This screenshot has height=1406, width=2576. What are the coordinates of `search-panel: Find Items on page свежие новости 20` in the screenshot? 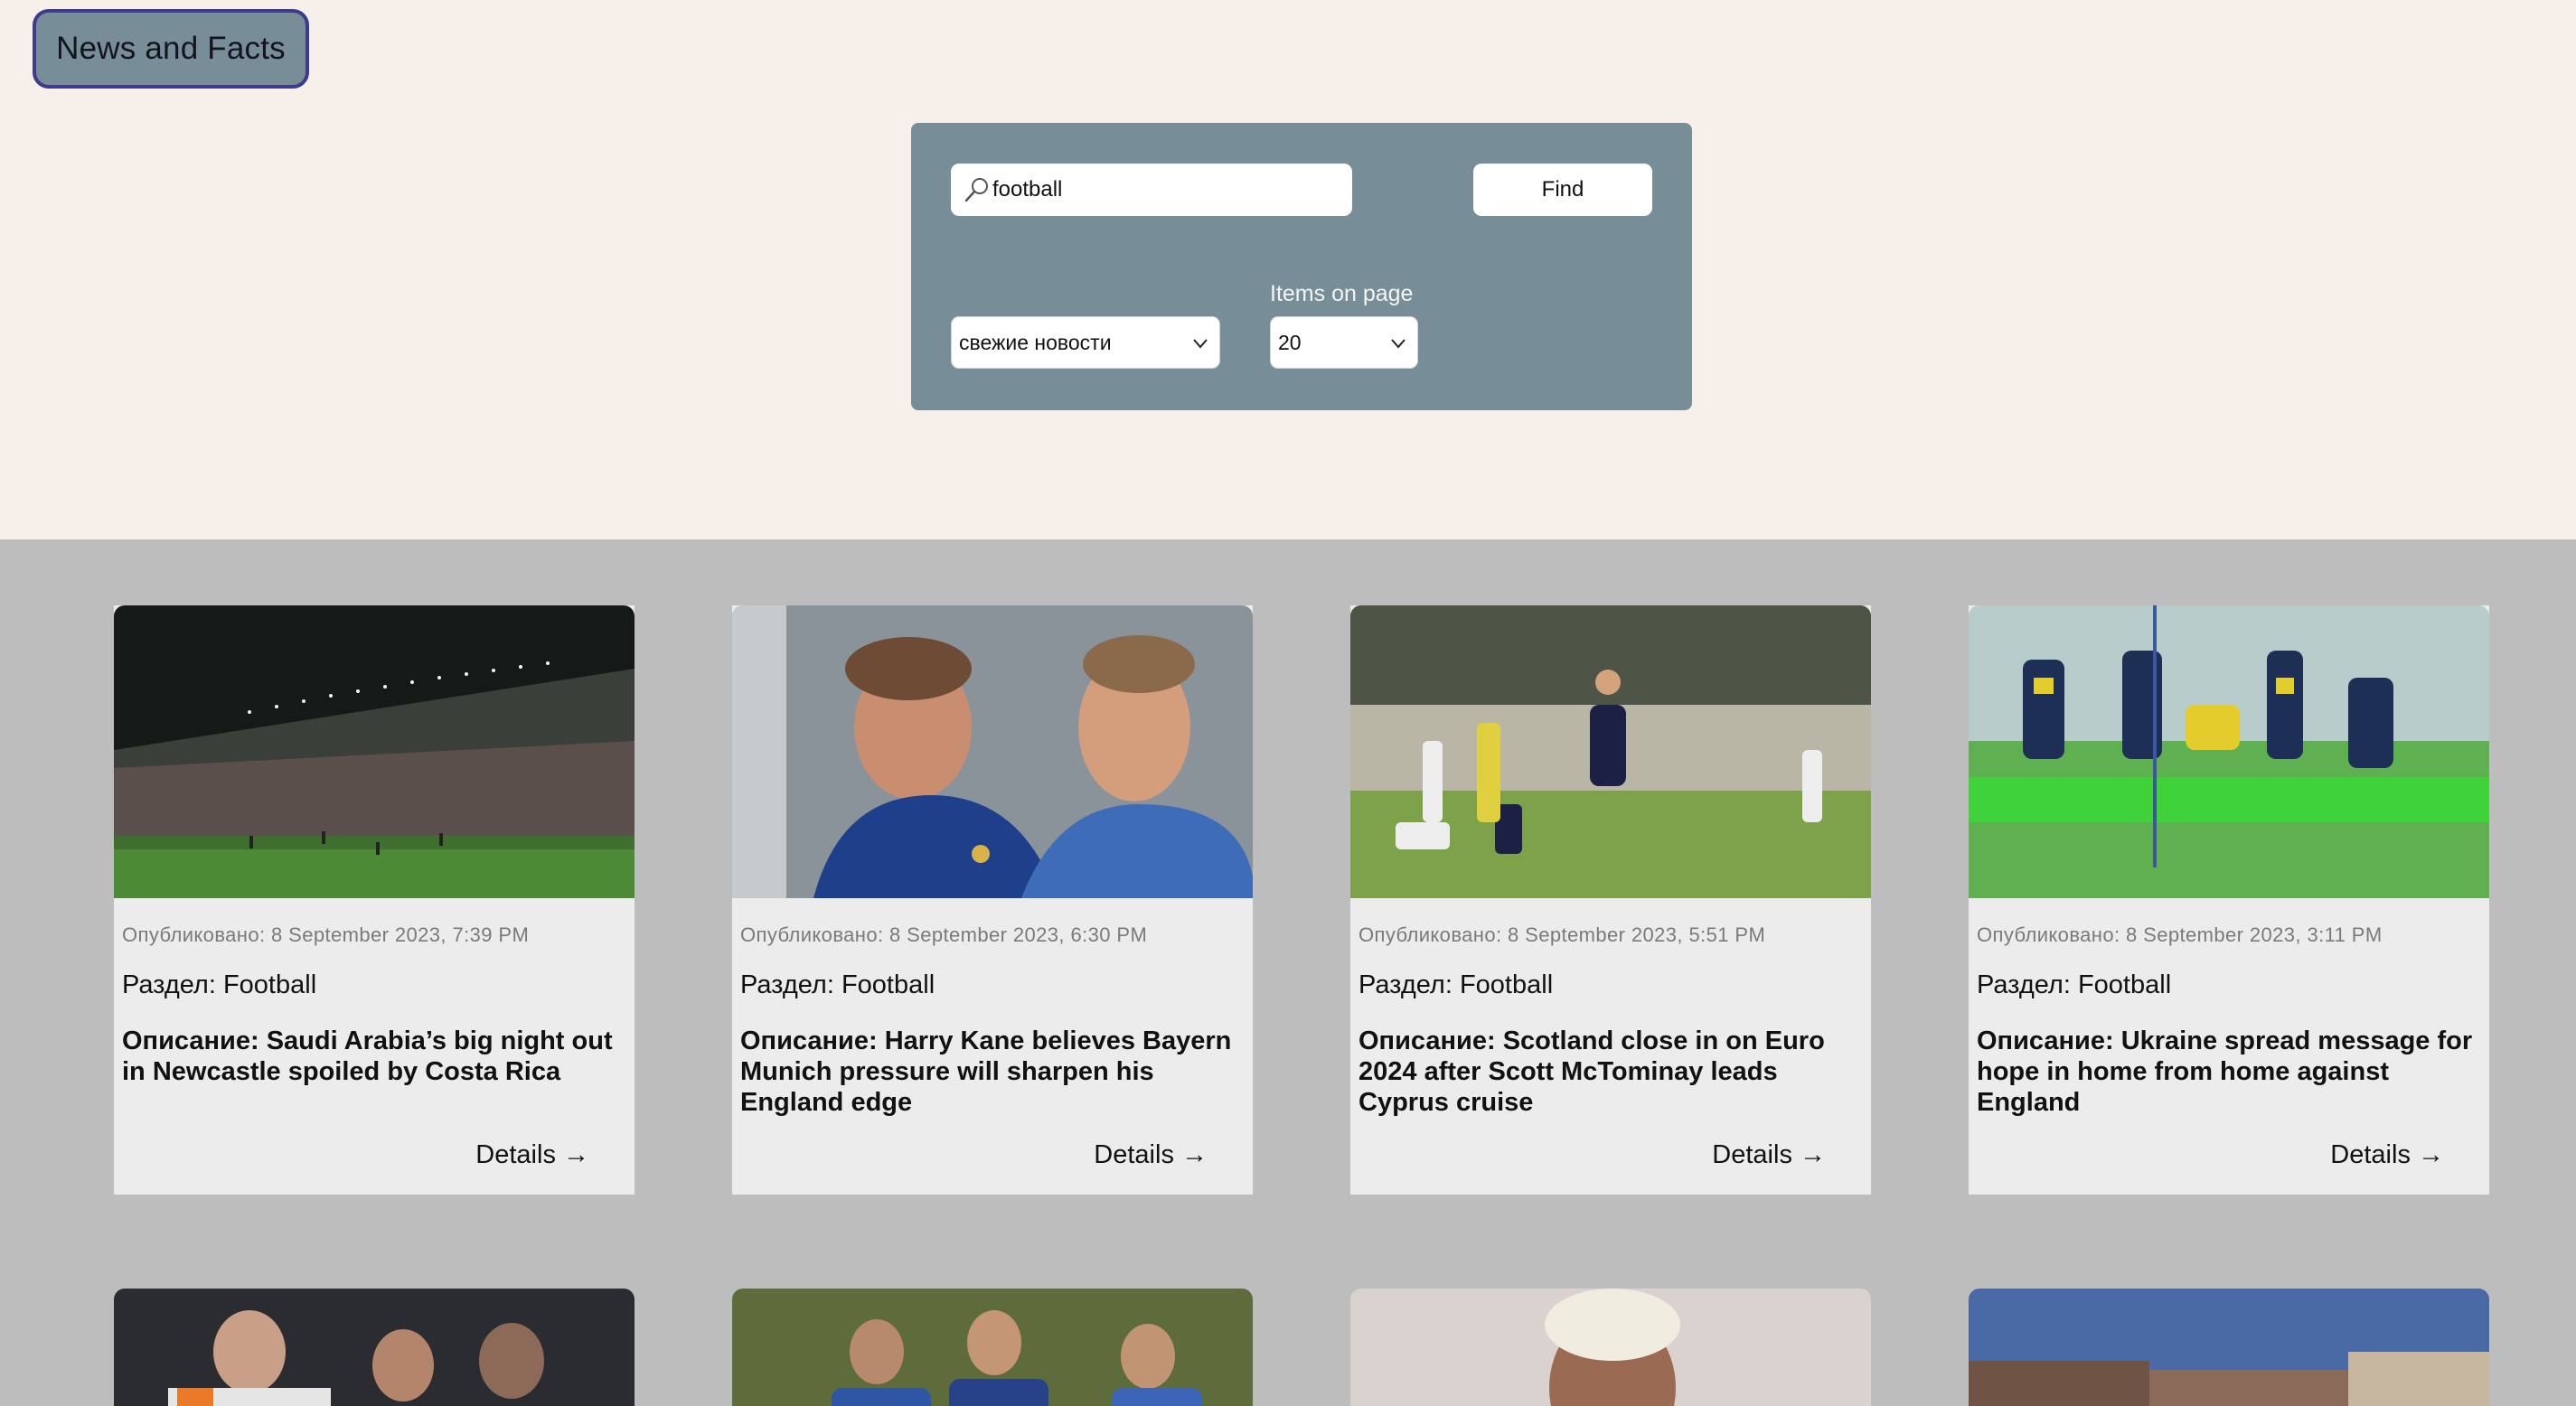 It's located at (1302, 266).